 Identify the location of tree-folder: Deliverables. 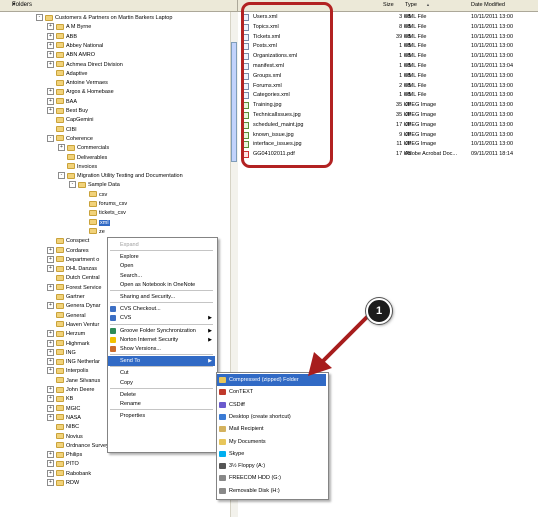
(82, 158).